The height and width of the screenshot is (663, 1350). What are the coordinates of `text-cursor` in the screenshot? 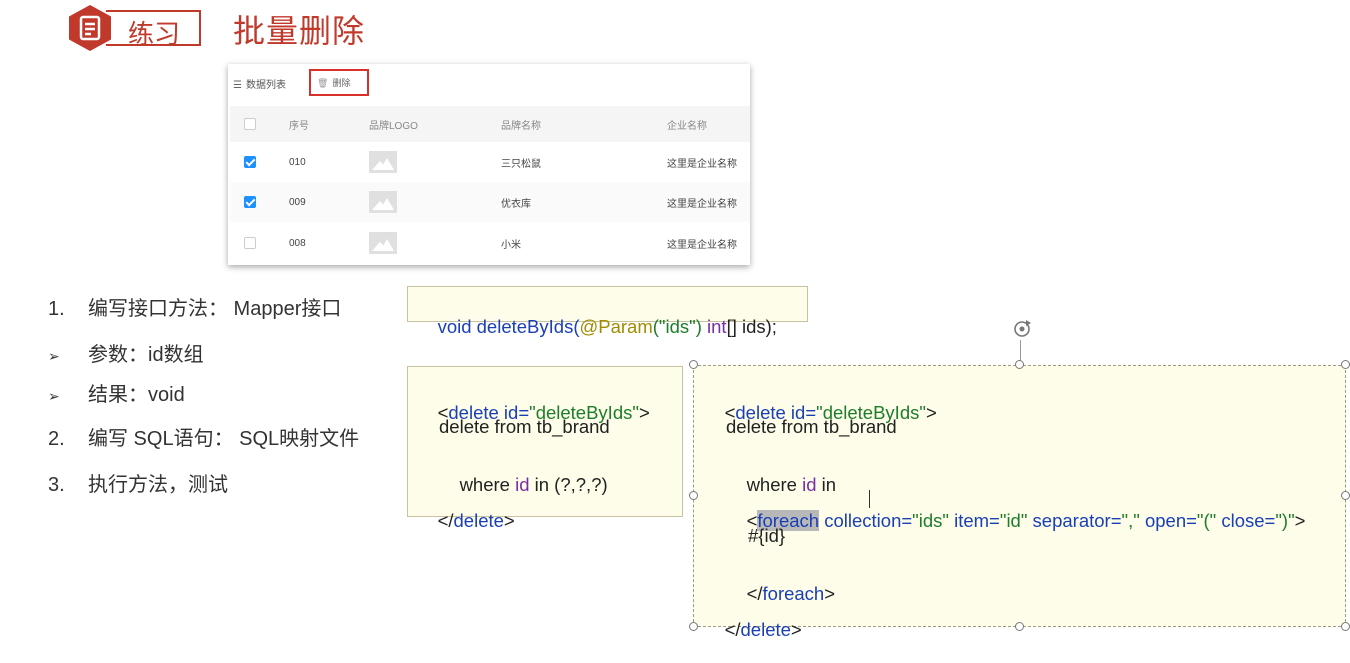 It's located at (869, 499).